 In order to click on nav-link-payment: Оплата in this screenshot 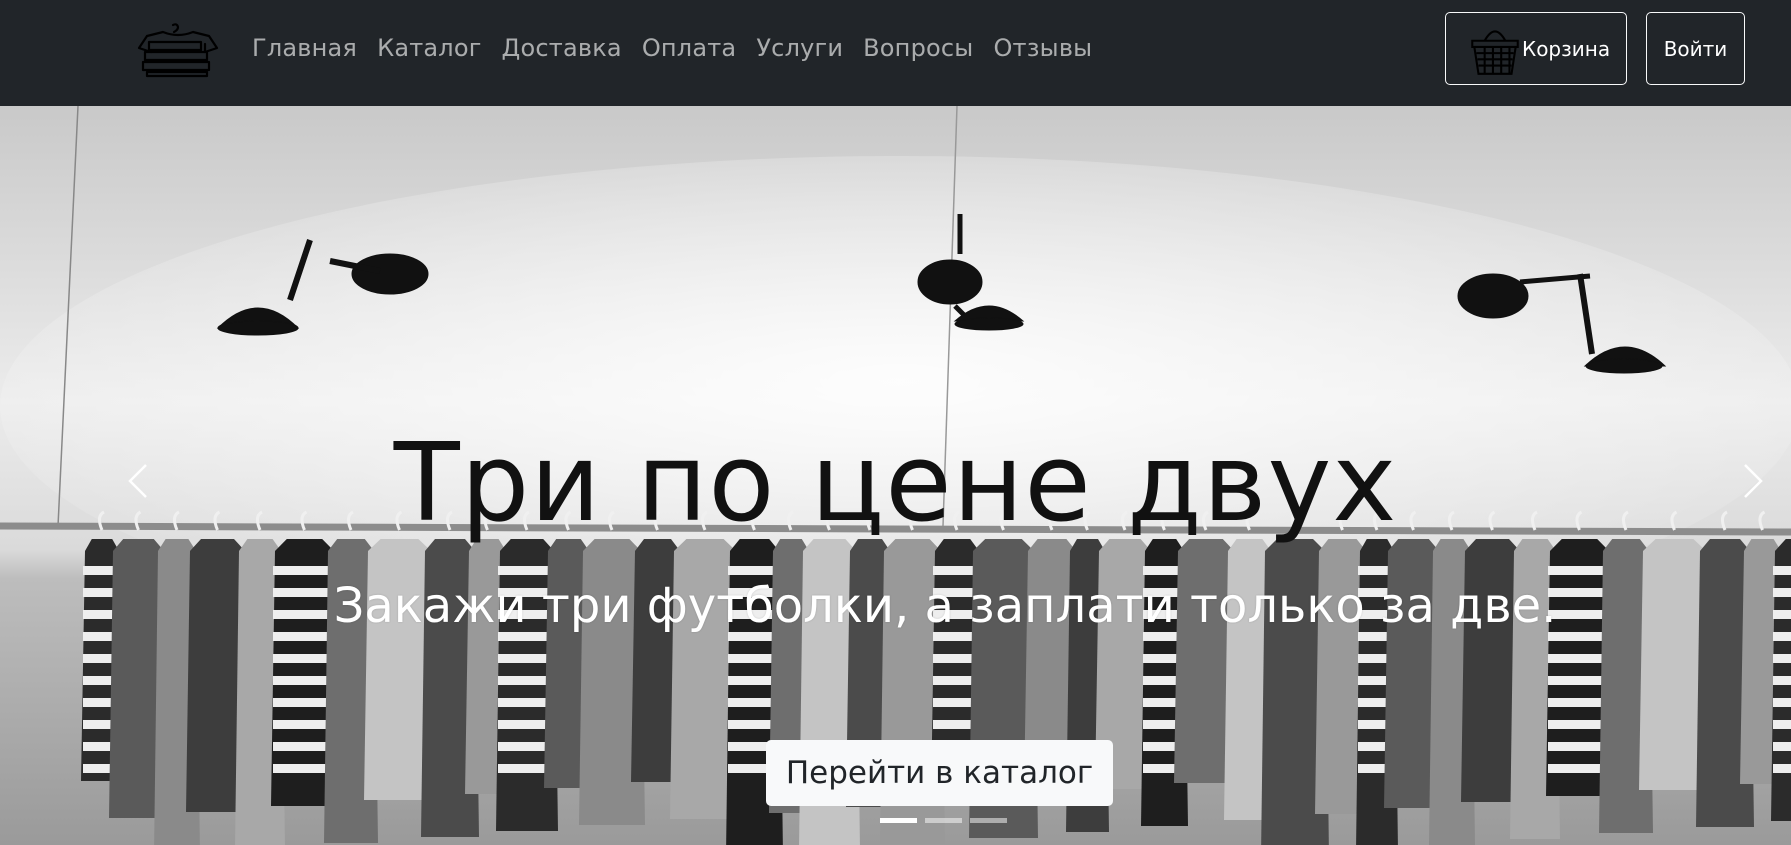, I will do `click(689, 48)`.